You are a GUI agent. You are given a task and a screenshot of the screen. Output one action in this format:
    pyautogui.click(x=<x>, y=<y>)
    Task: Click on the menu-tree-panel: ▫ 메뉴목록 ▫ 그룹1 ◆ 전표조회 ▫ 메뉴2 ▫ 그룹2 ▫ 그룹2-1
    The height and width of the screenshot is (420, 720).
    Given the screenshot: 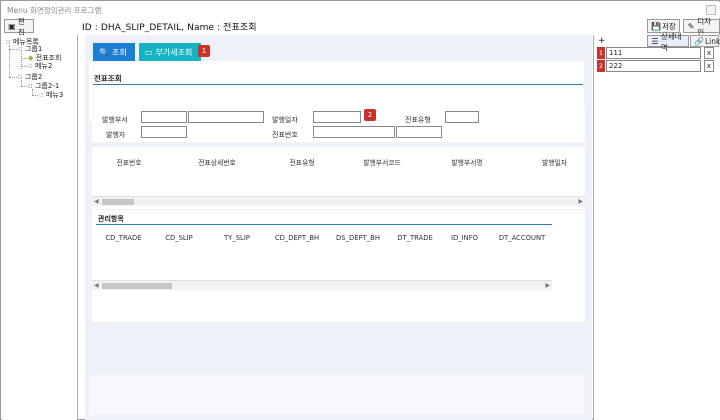 What is the action you would take?
    pyautogui.click(x=40, y=227)
    